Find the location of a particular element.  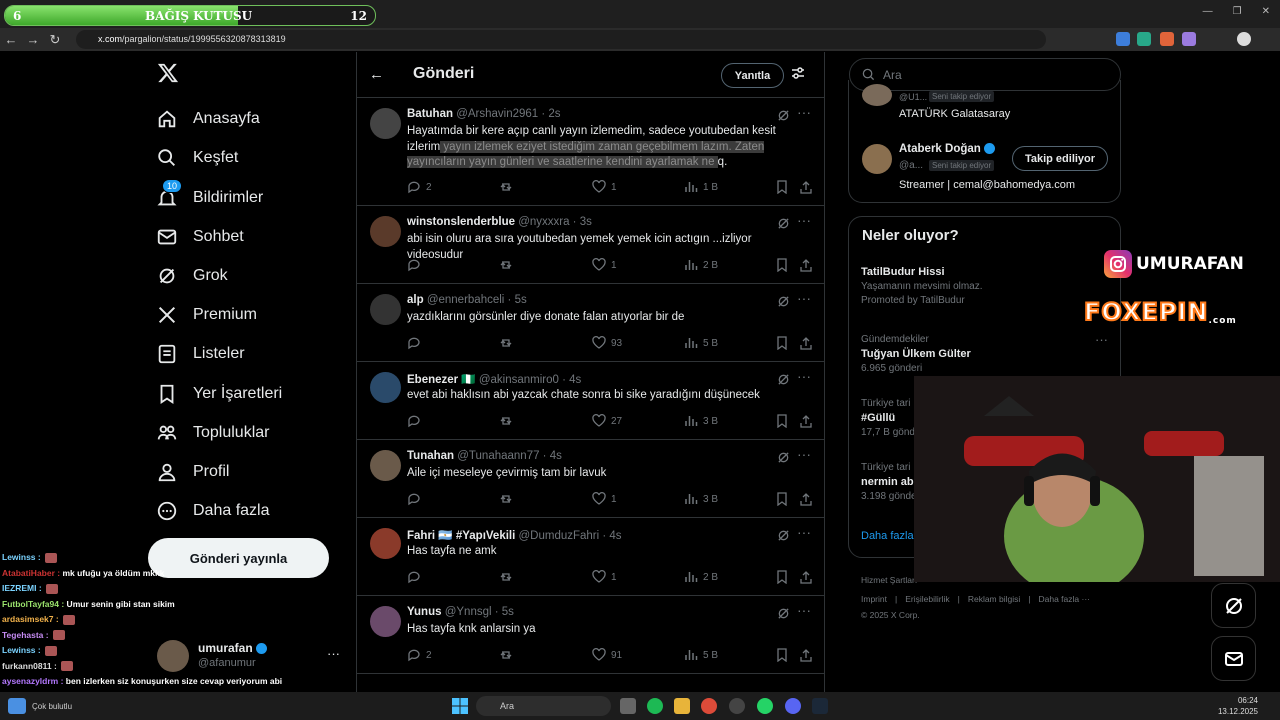

account-more-icon: ··· is located at coordinates (333, 653).